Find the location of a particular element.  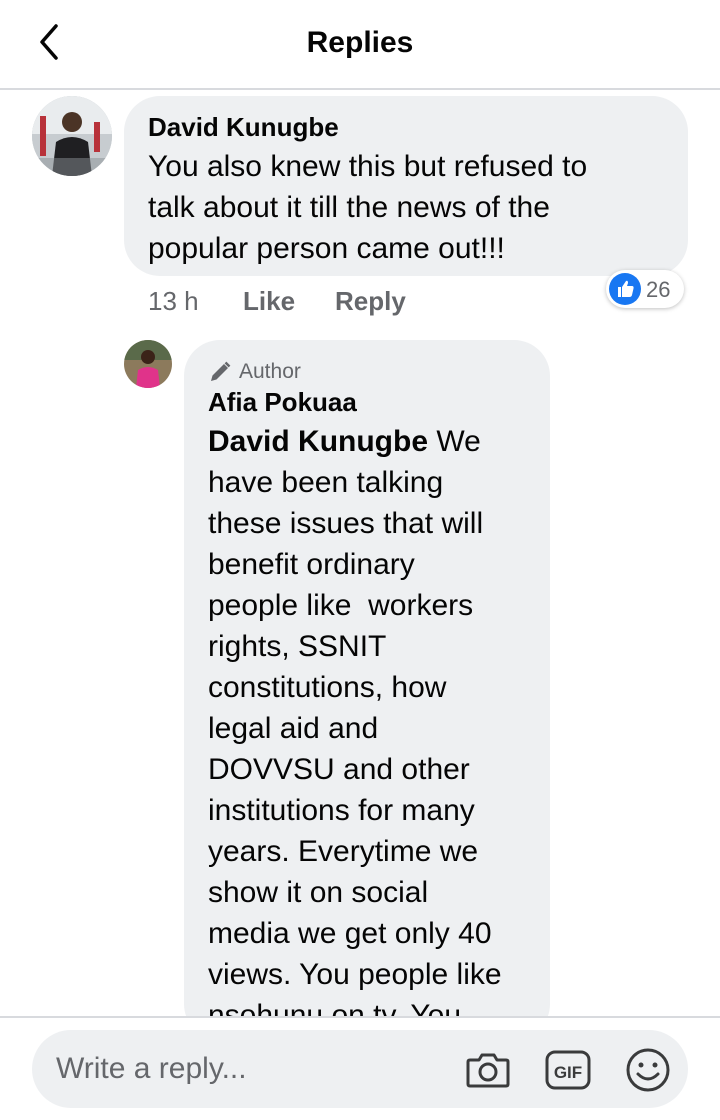

reply-text-line: constitutions, how is located at coordinates (327, 687).